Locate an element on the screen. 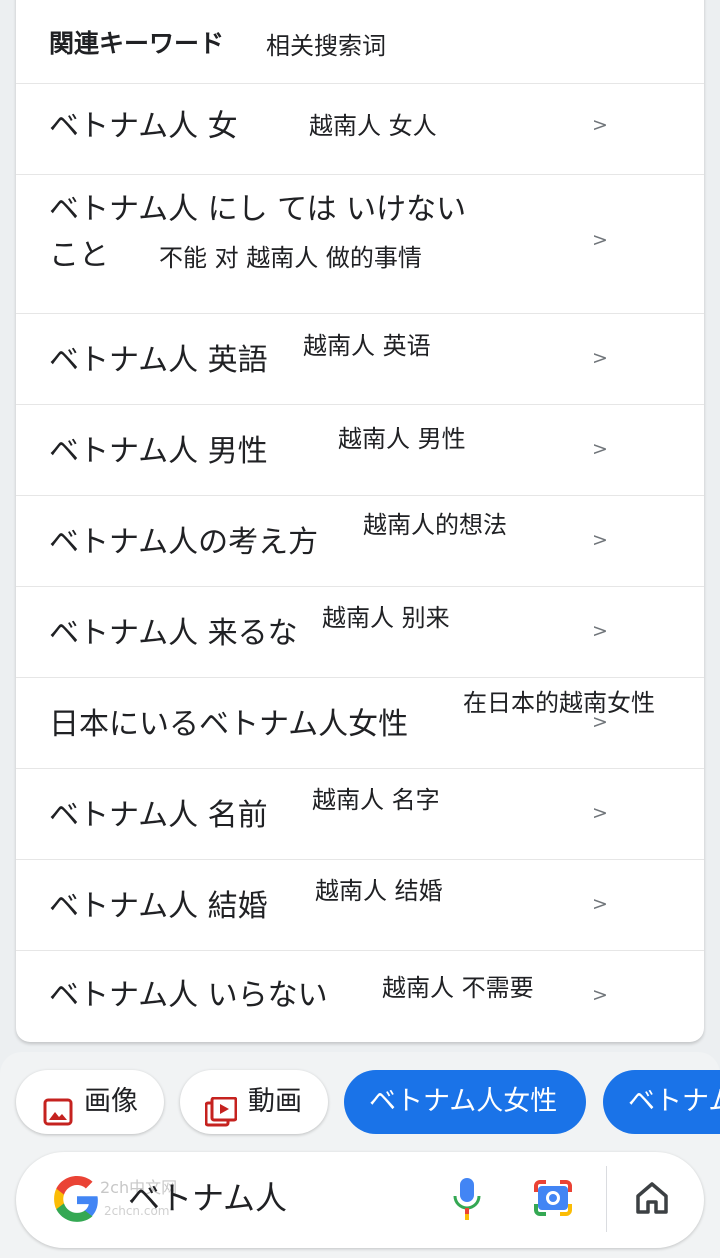  related-keywords-title: 関連キーワード is located at coordinates (137, 43).